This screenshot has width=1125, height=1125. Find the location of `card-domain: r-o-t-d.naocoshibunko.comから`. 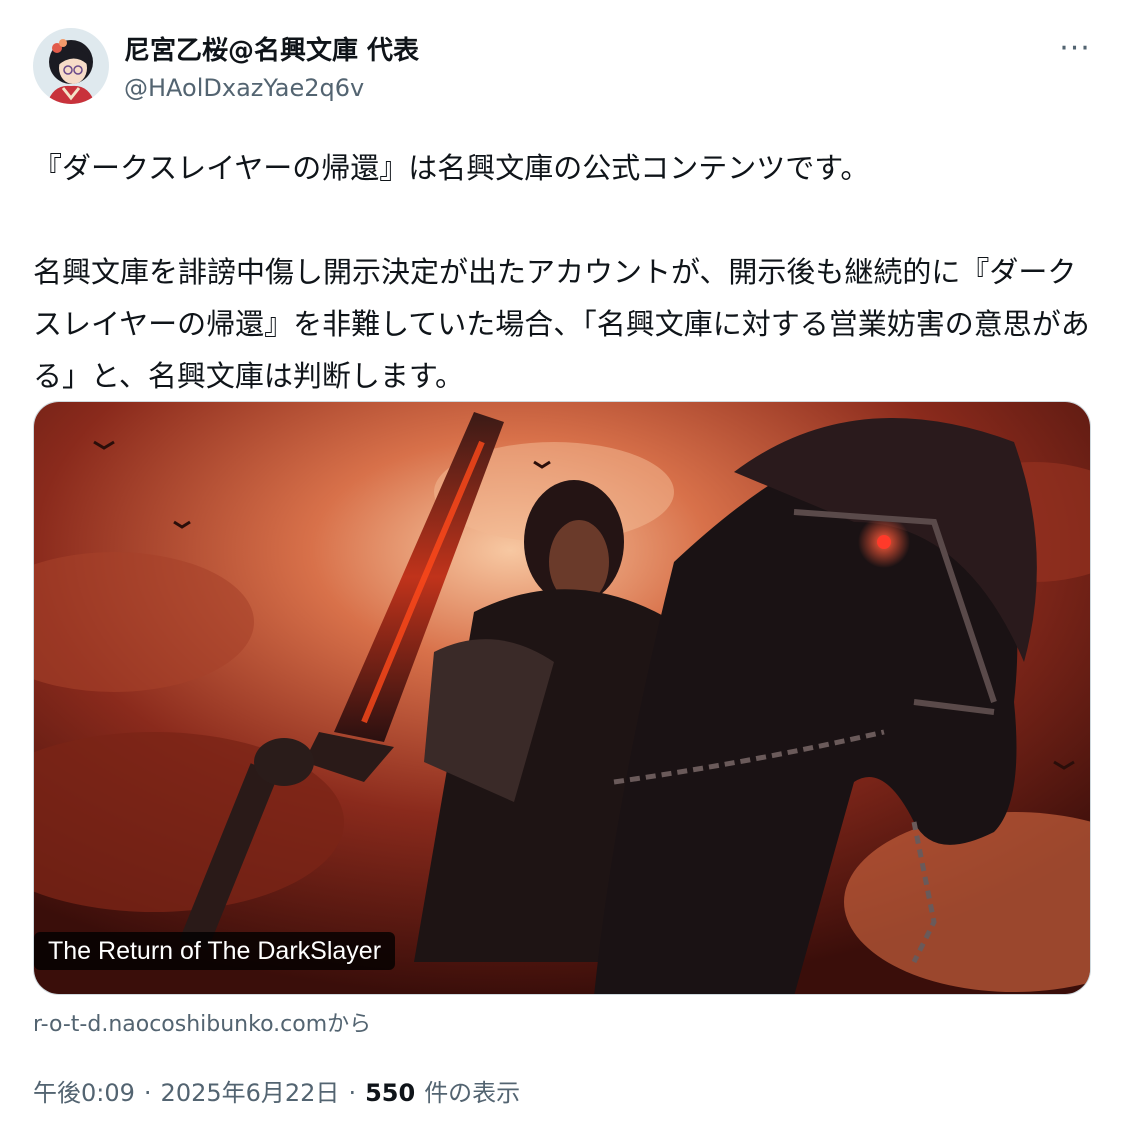

card-domain: r-o-t-d.naocoshibunko.comから is located at coordinates (202, 1022).